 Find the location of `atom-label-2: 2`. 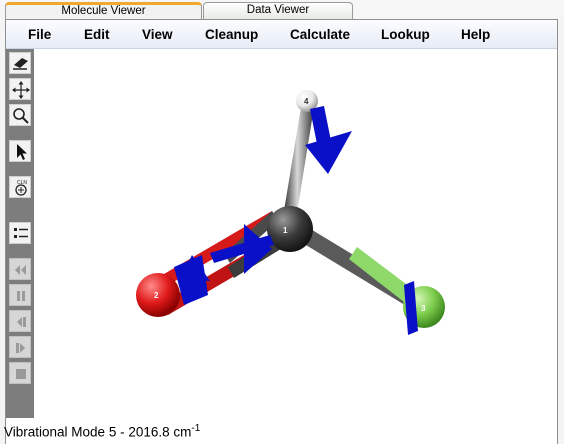

atom-label-2: 2 is located at coordinates (156, 295).